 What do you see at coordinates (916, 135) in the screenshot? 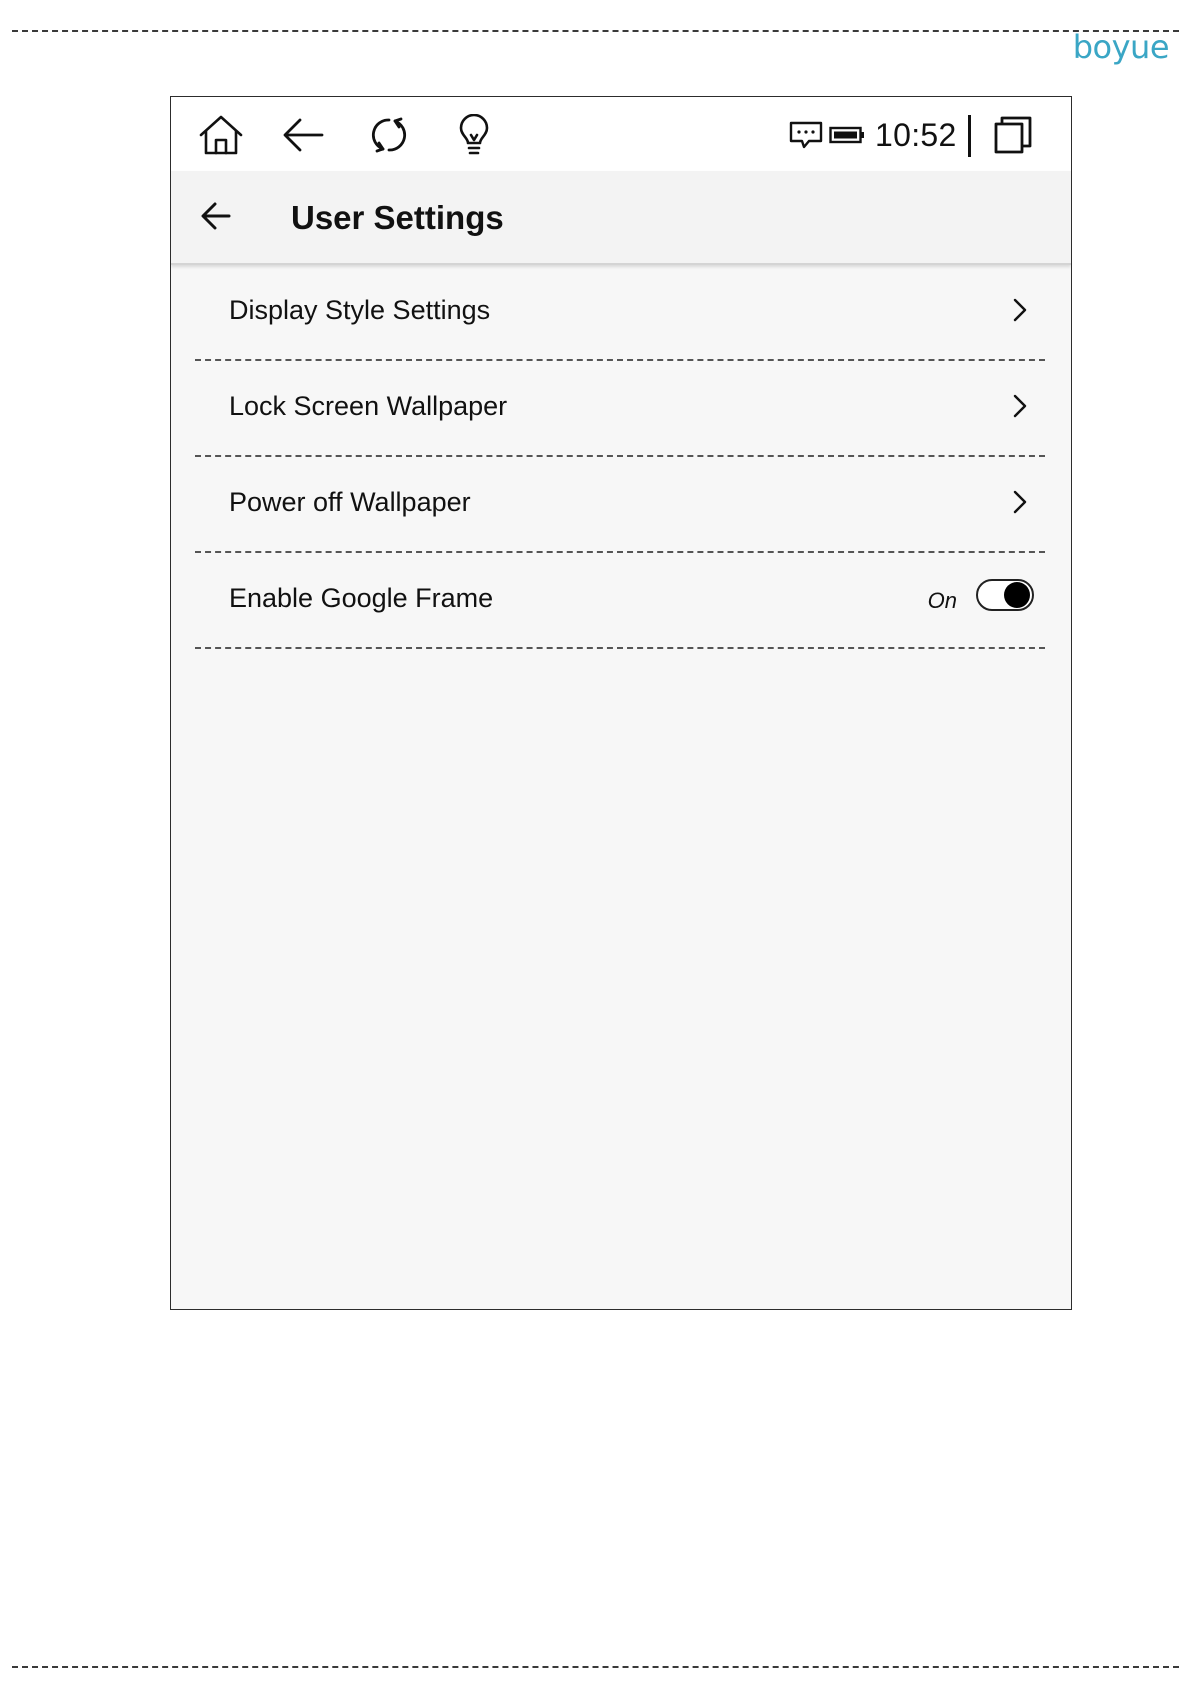
I see `status-clock: 10:52` at bounding box center [916, 135].